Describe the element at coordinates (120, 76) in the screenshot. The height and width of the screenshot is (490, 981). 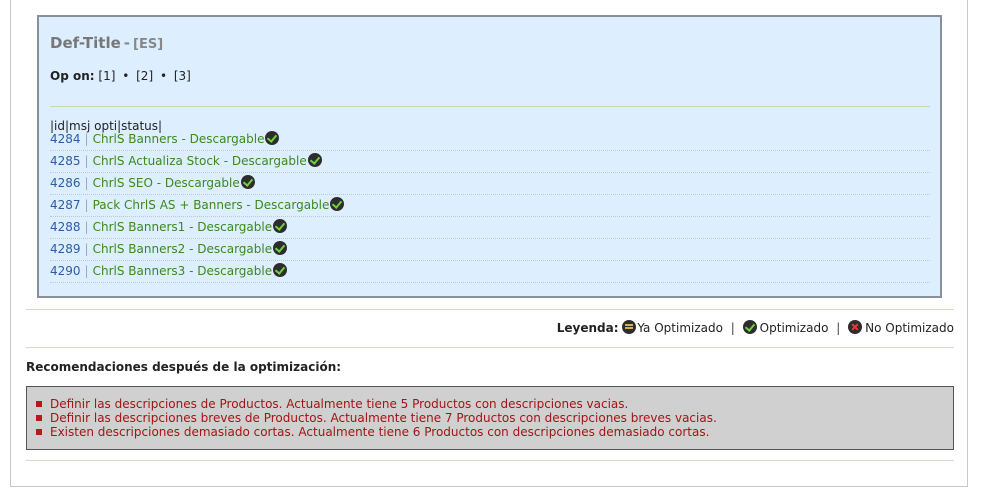
I see `op-on-row: Op on: [1] • [2] • [3]` at that location.